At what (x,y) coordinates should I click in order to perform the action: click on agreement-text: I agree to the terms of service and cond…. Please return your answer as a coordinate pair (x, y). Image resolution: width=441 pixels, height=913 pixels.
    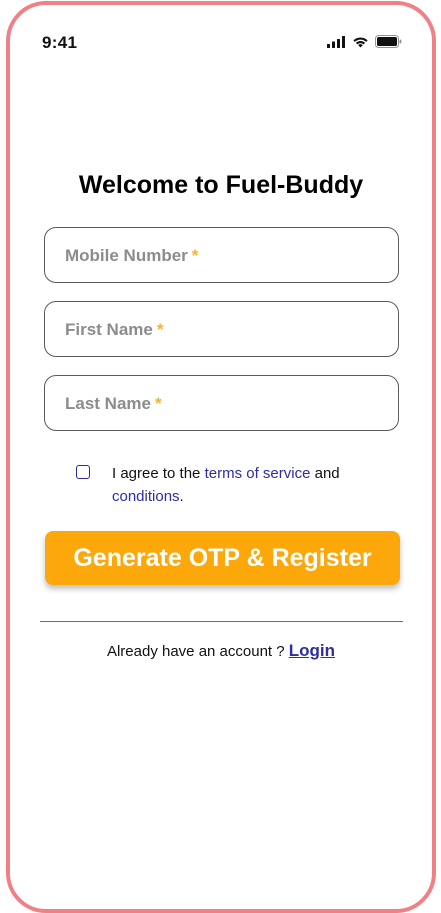
    Looking at the image, I should click on (226, 485).